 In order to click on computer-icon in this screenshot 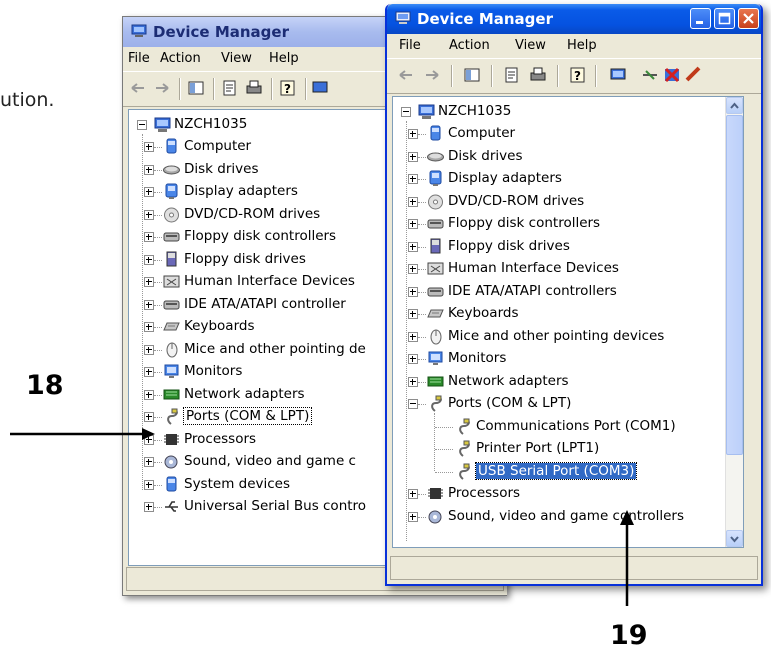, I will do `click(171, 146)`.